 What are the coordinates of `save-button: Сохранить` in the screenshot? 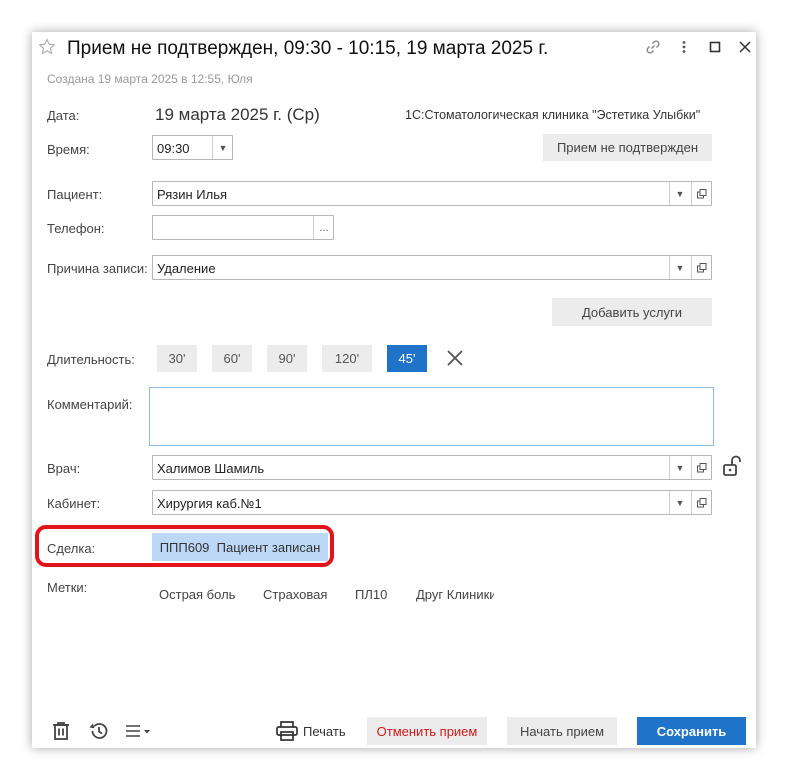 It's located at (691, 731).